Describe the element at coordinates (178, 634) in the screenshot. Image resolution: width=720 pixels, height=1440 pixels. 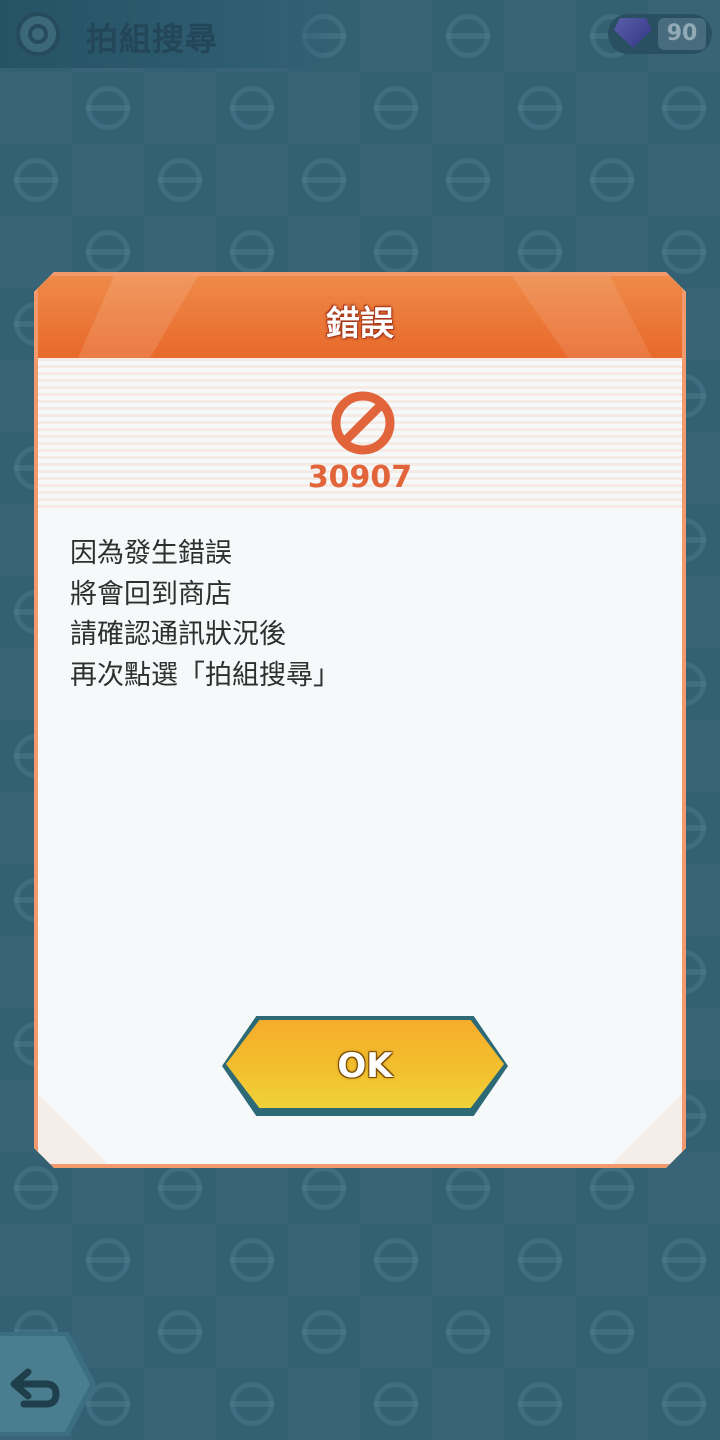
I see `message-line: 請確認通訊狀況後` at that location.